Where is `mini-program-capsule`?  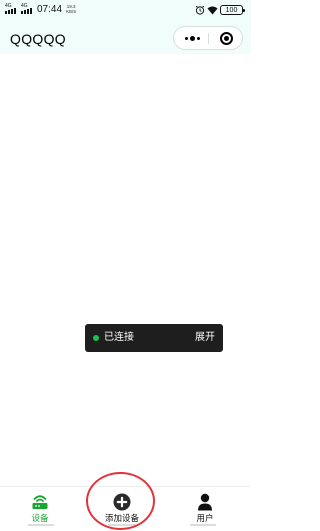
mini-program-capsule is located at coordinates (208, 38).